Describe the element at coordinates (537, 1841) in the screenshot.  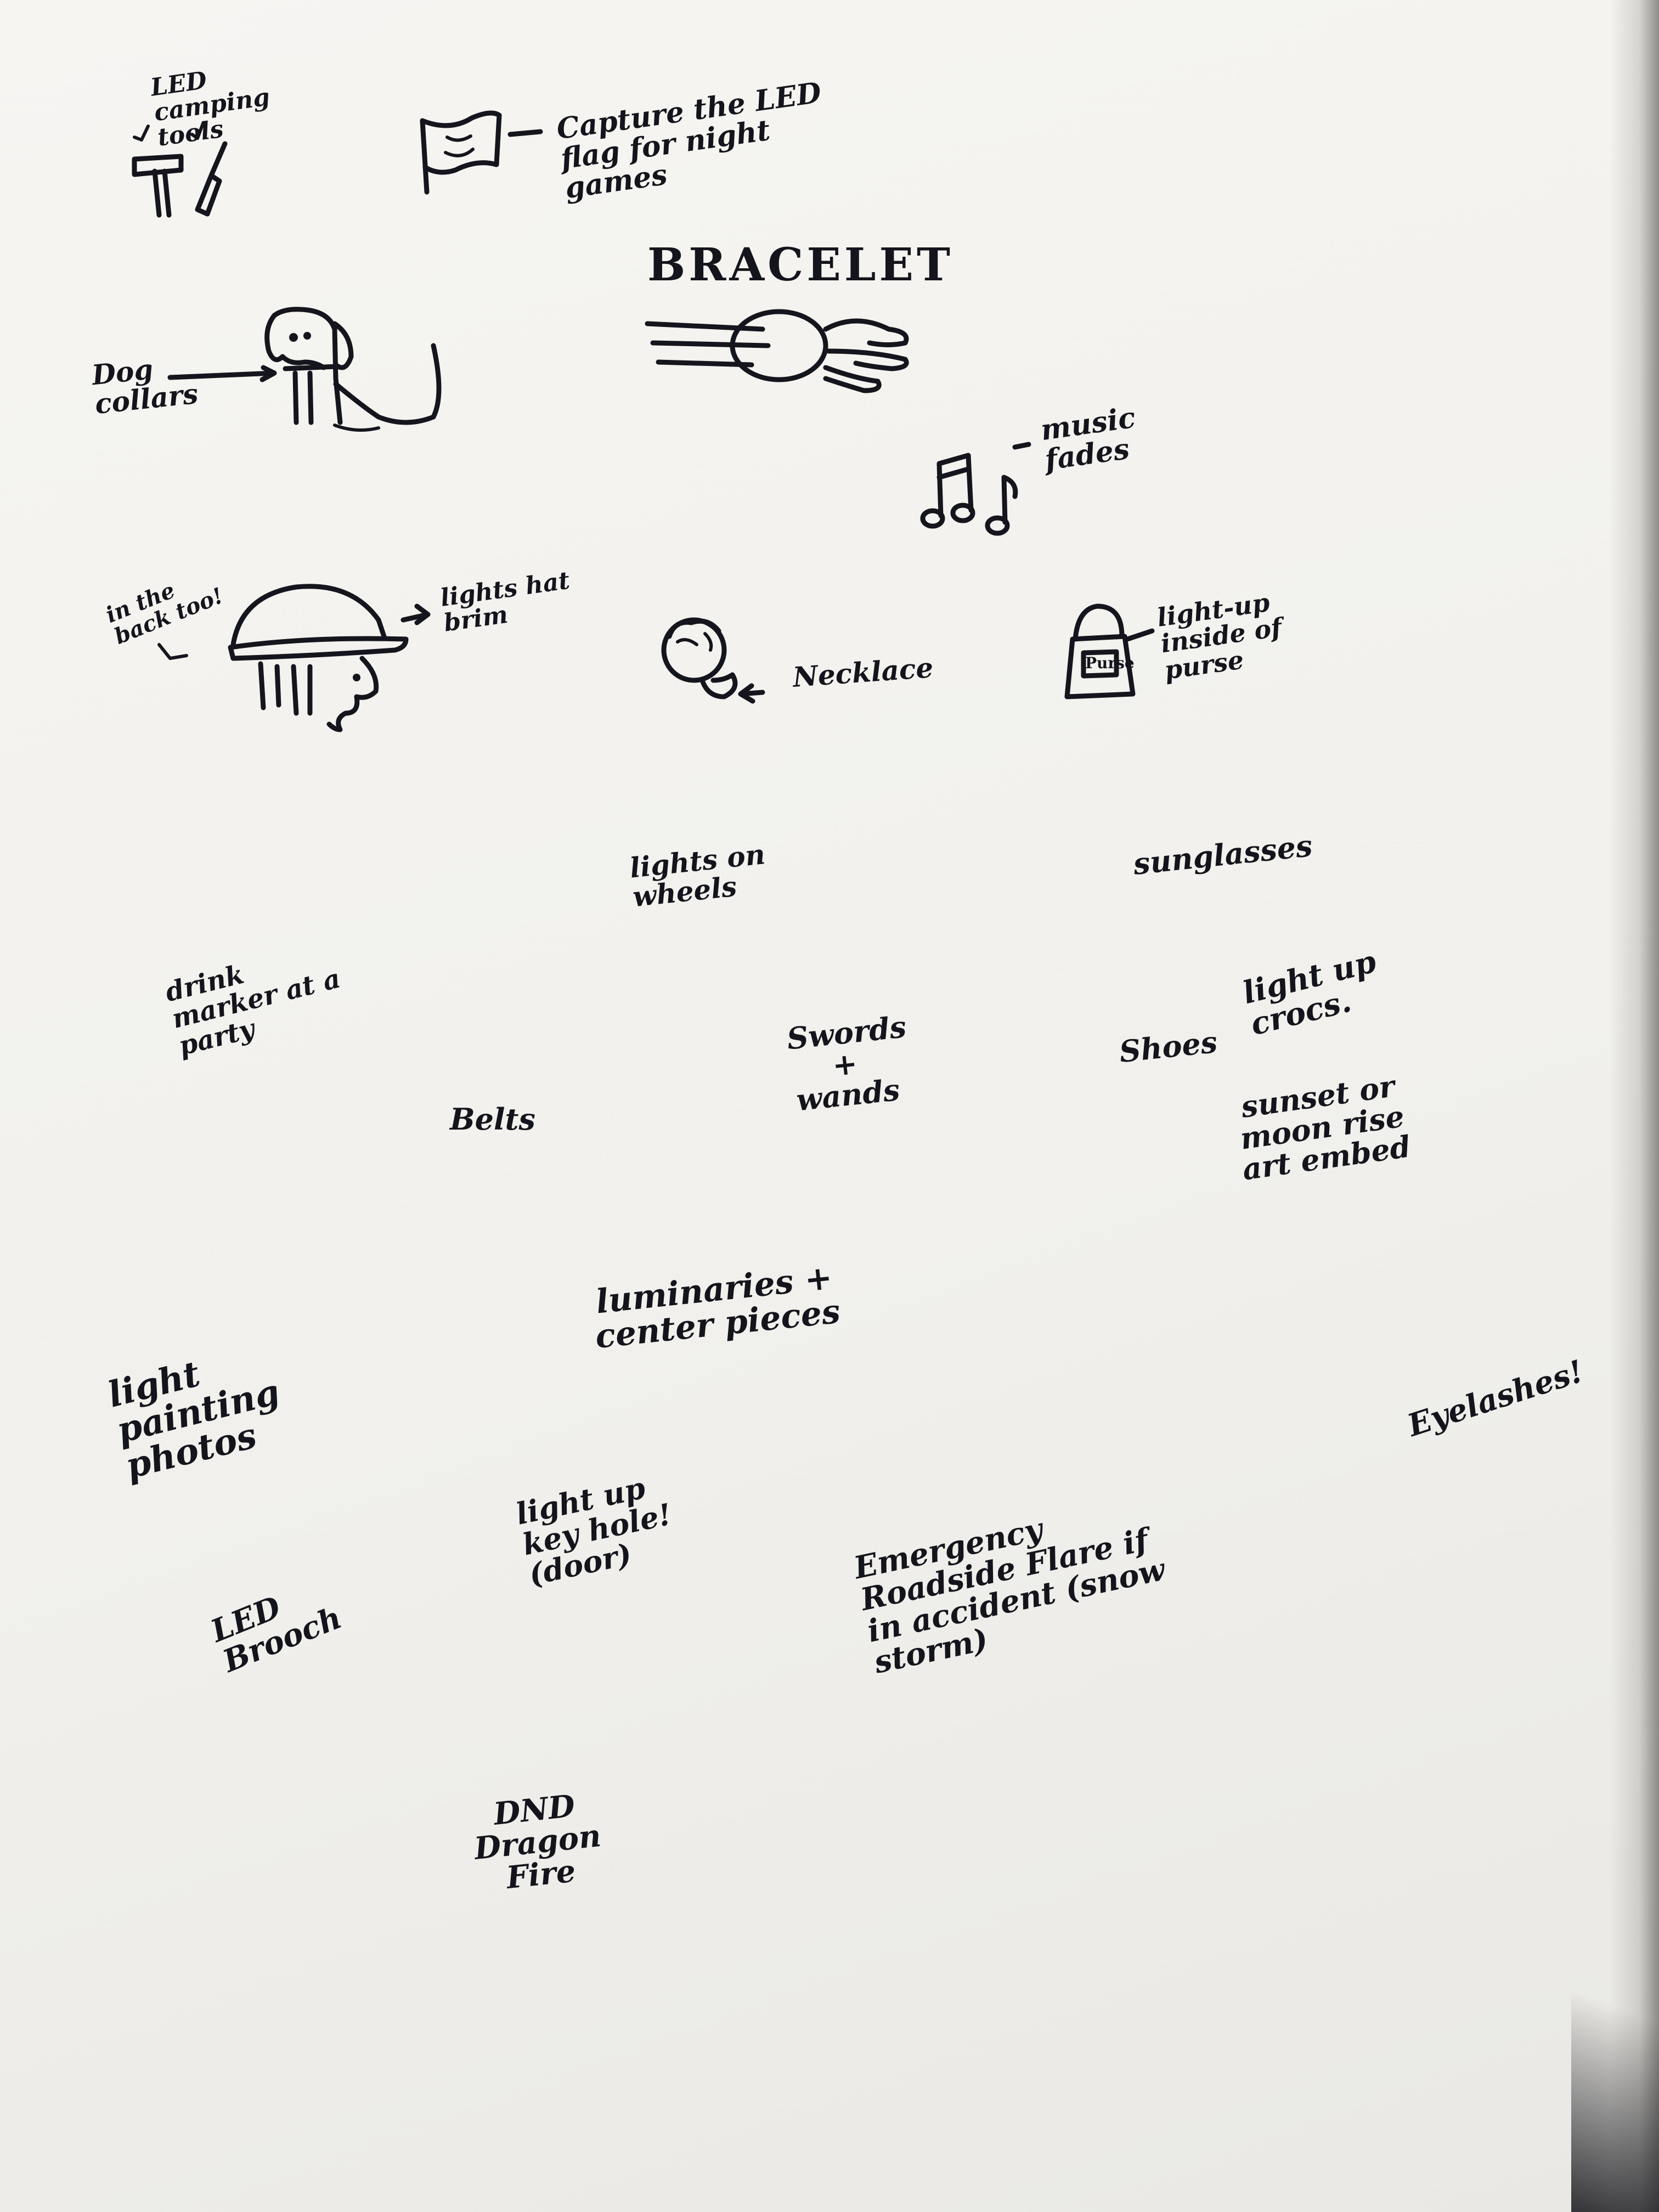
I see `dnd-dragon-label: DND Dragon Fire` at that location.